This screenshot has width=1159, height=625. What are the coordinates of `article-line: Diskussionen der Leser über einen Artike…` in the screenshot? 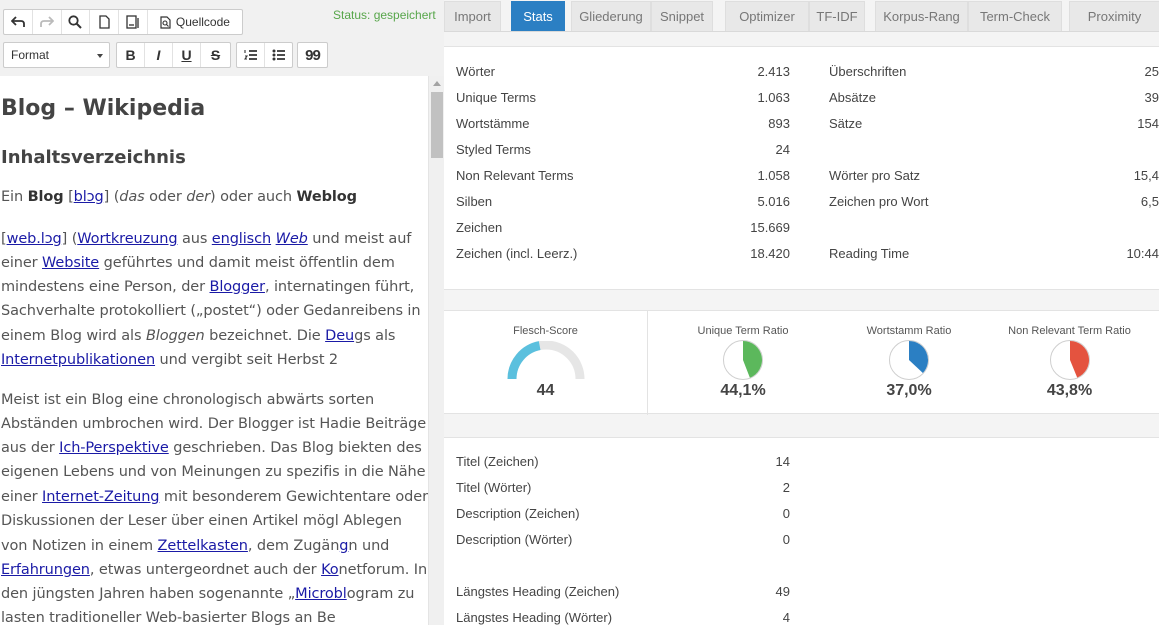 It's located at (201, 521).